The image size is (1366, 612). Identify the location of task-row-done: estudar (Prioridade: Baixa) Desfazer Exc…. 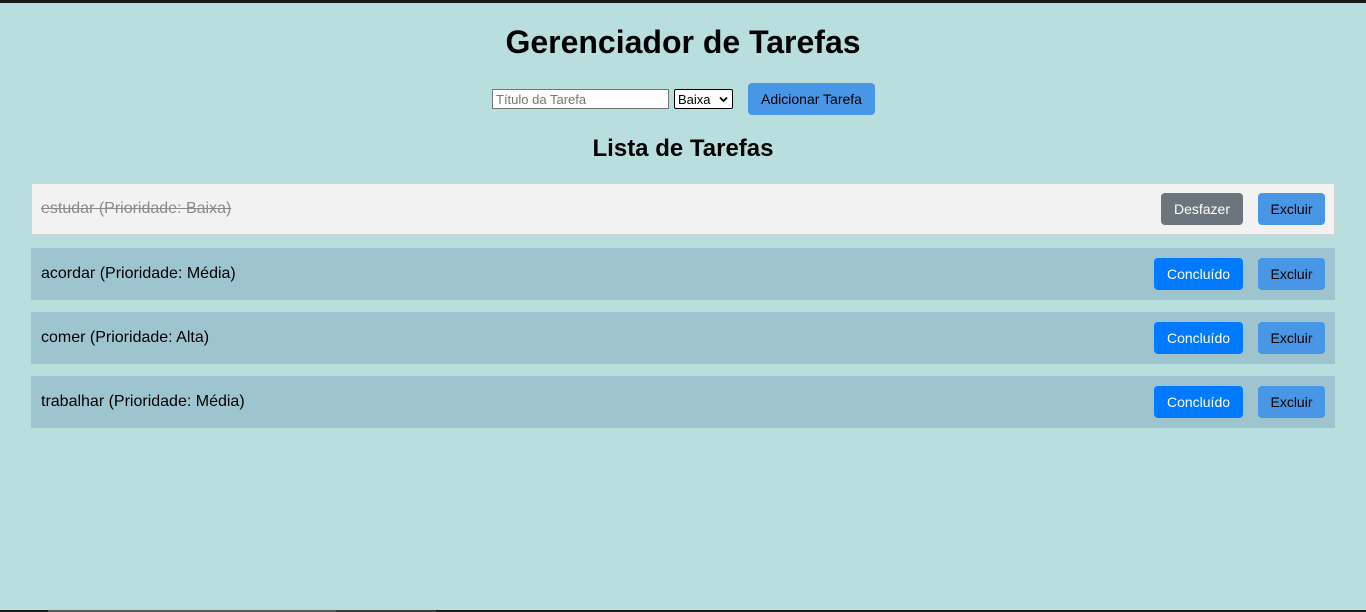
(683, 209).